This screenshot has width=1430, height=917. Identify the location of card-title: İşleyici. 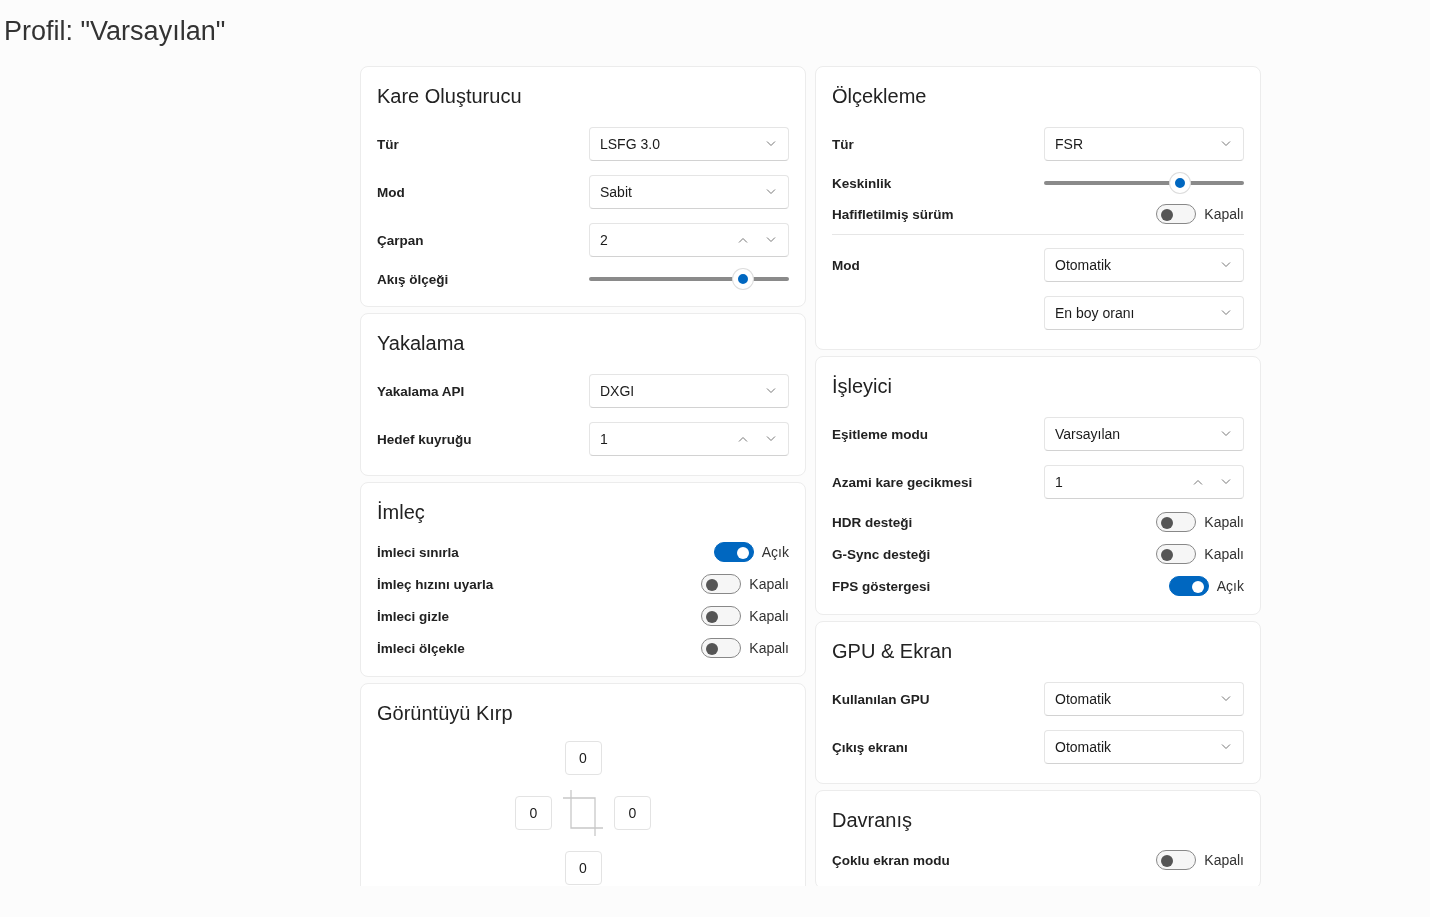
(862, 386).